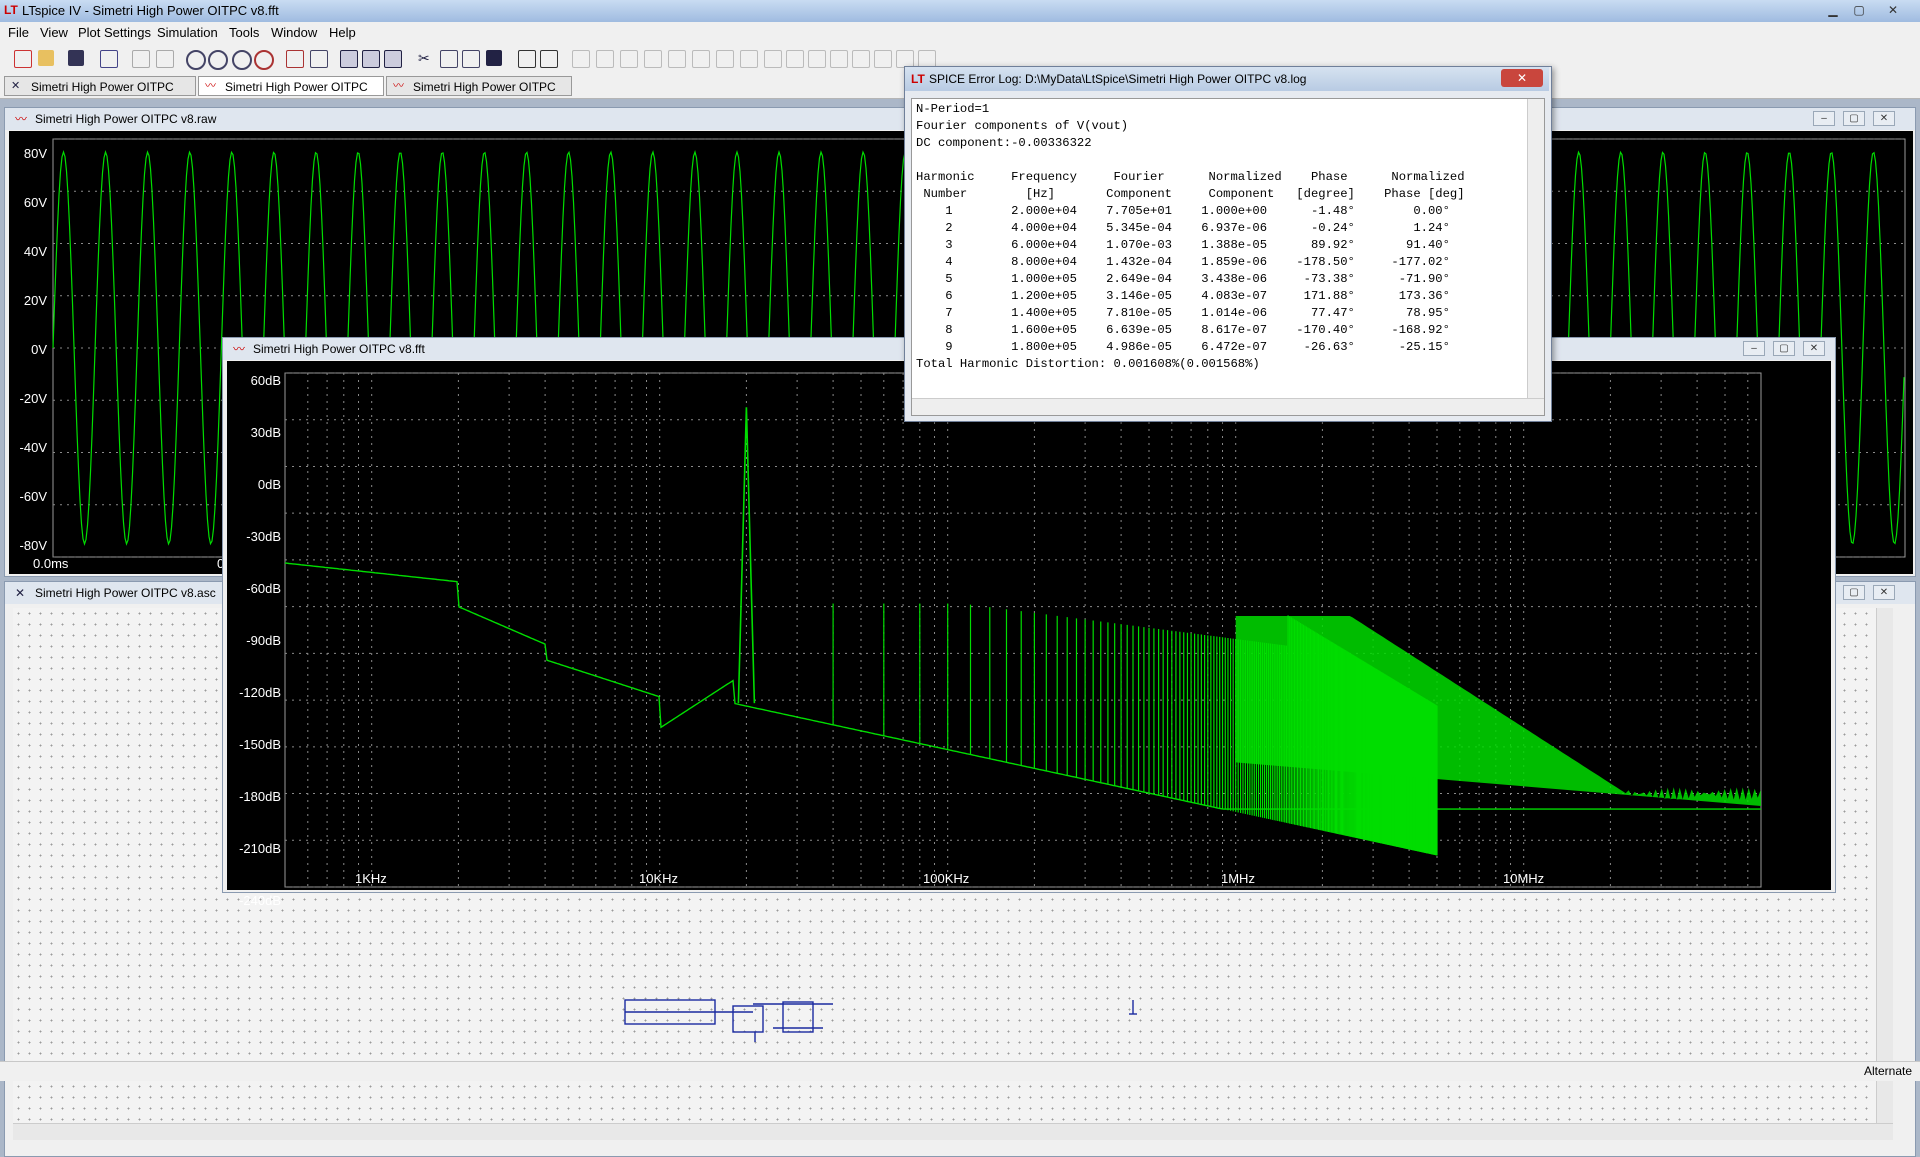 The image size is (1920, 1157). Describe the element at coordinates (218, 60) in the screenshot. I see `zoom-area-icon` at that location.